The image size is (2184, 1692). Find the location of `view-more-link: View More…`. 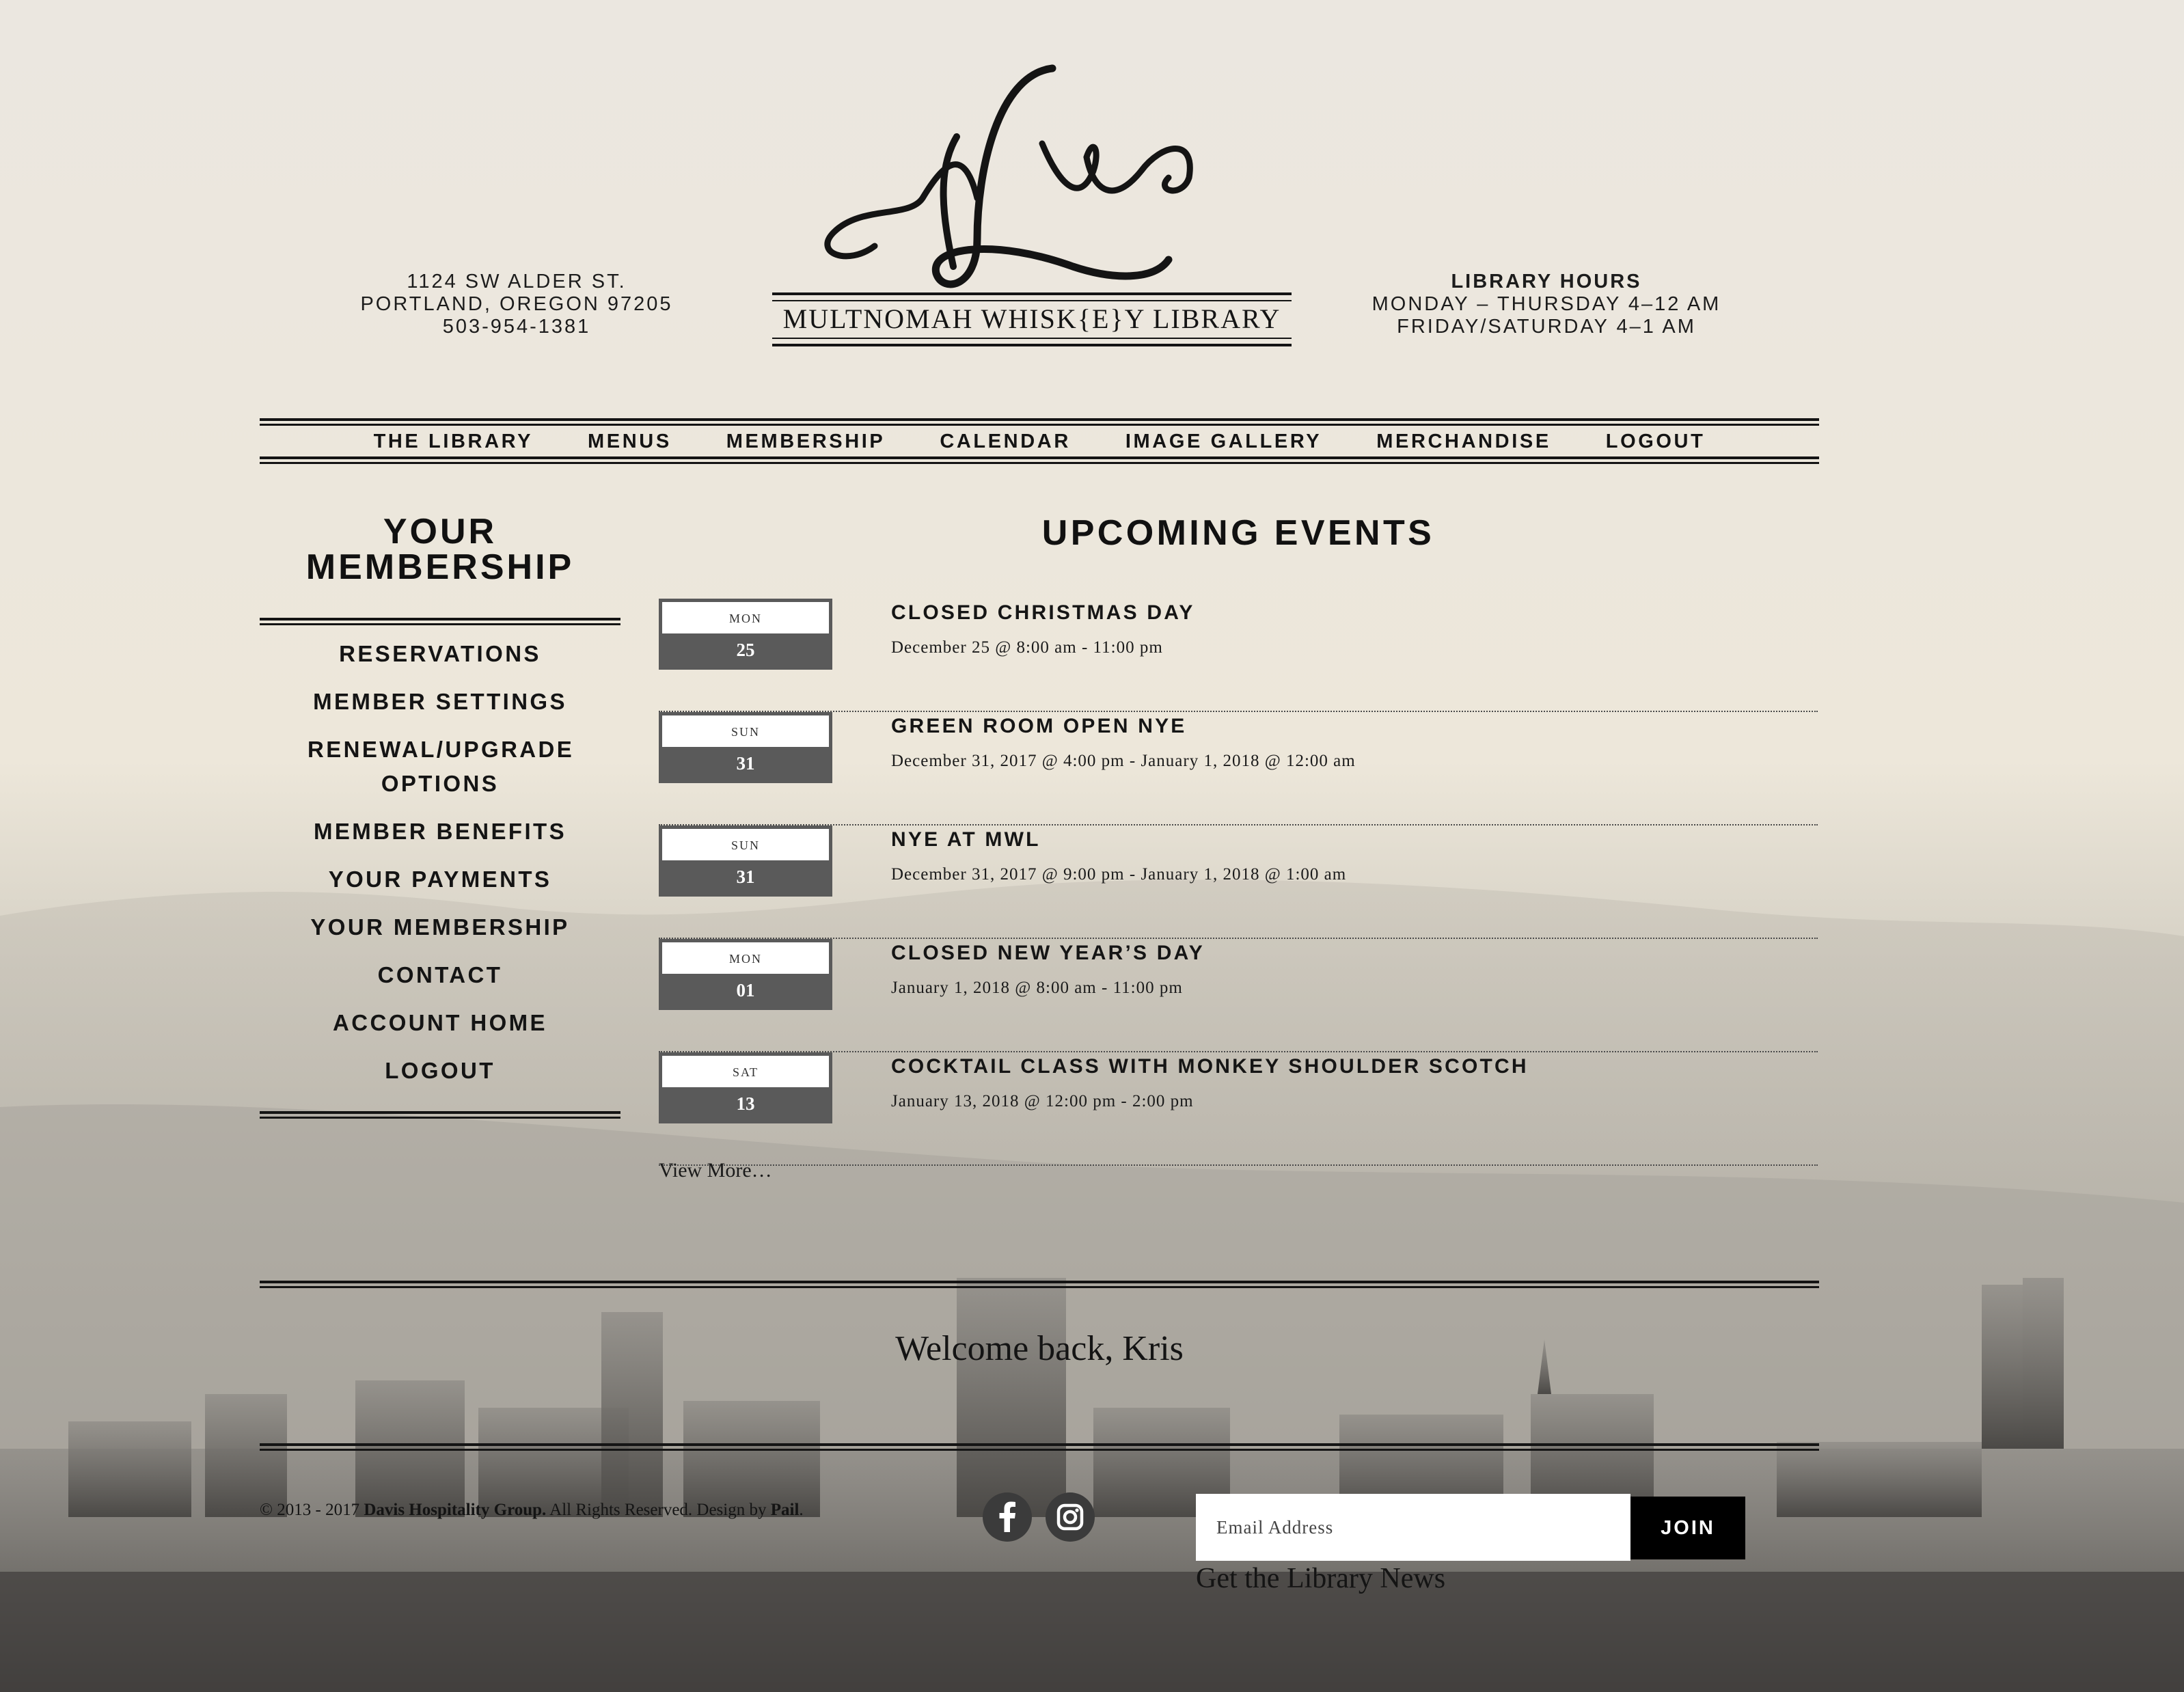

view-more-link: View More… is located at coordinates (715, 1170).